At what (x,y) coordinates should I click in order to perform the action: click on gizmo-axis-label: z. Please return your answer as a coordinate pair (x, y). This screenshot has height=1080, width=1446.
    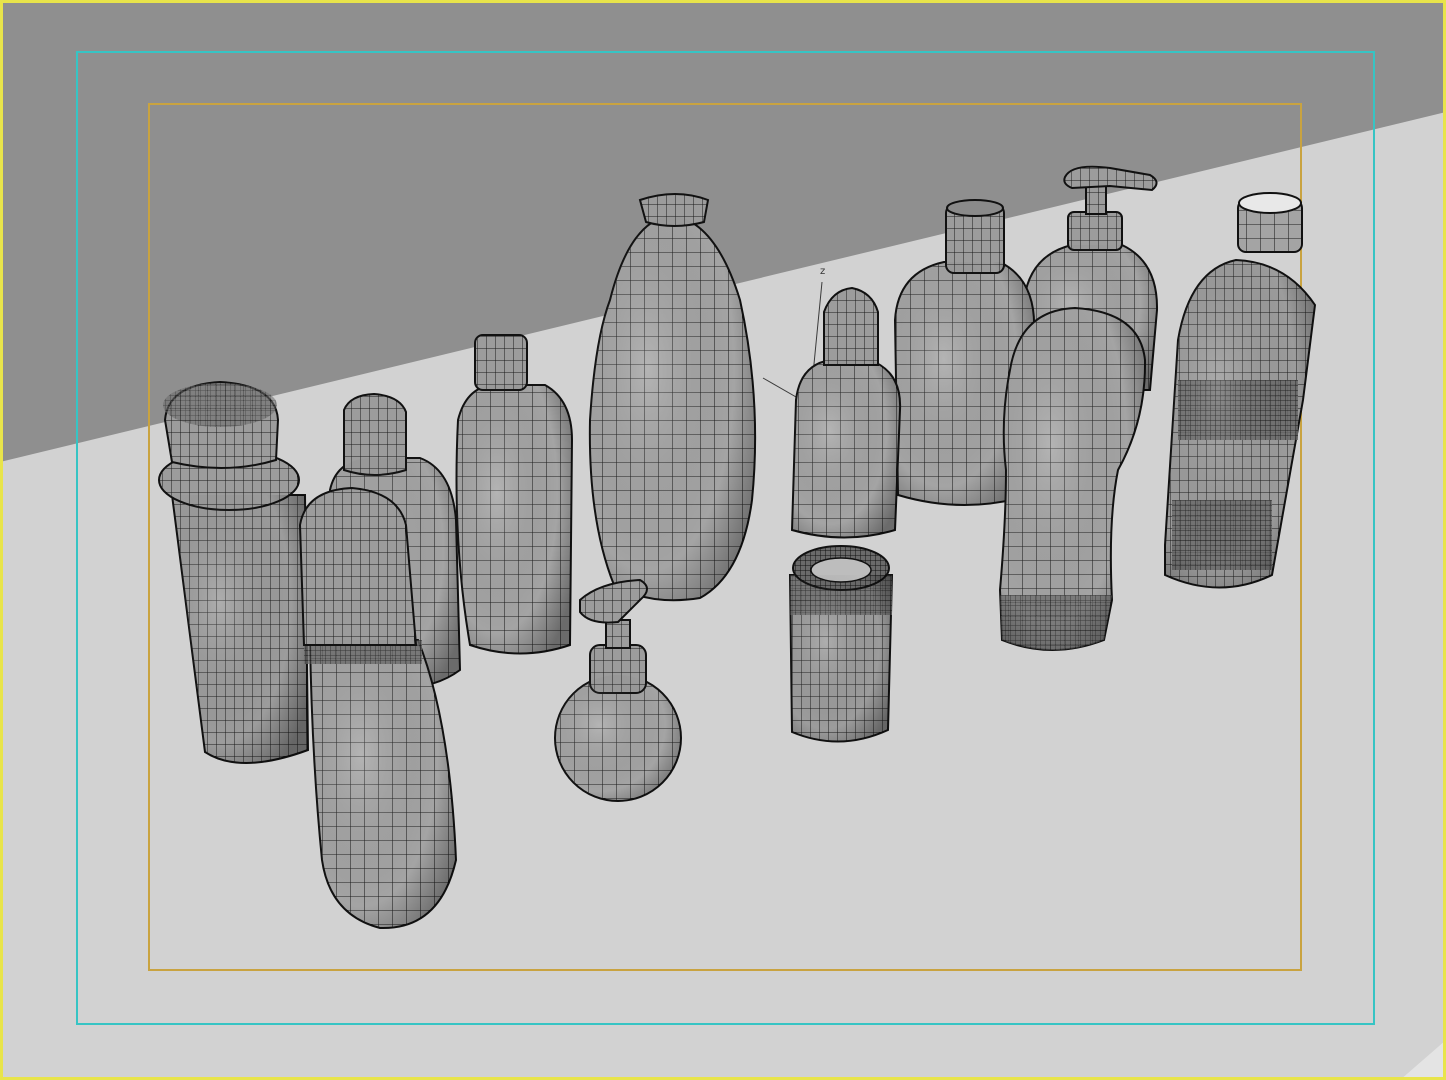
    Looking at the image, I should click on (822, 271).